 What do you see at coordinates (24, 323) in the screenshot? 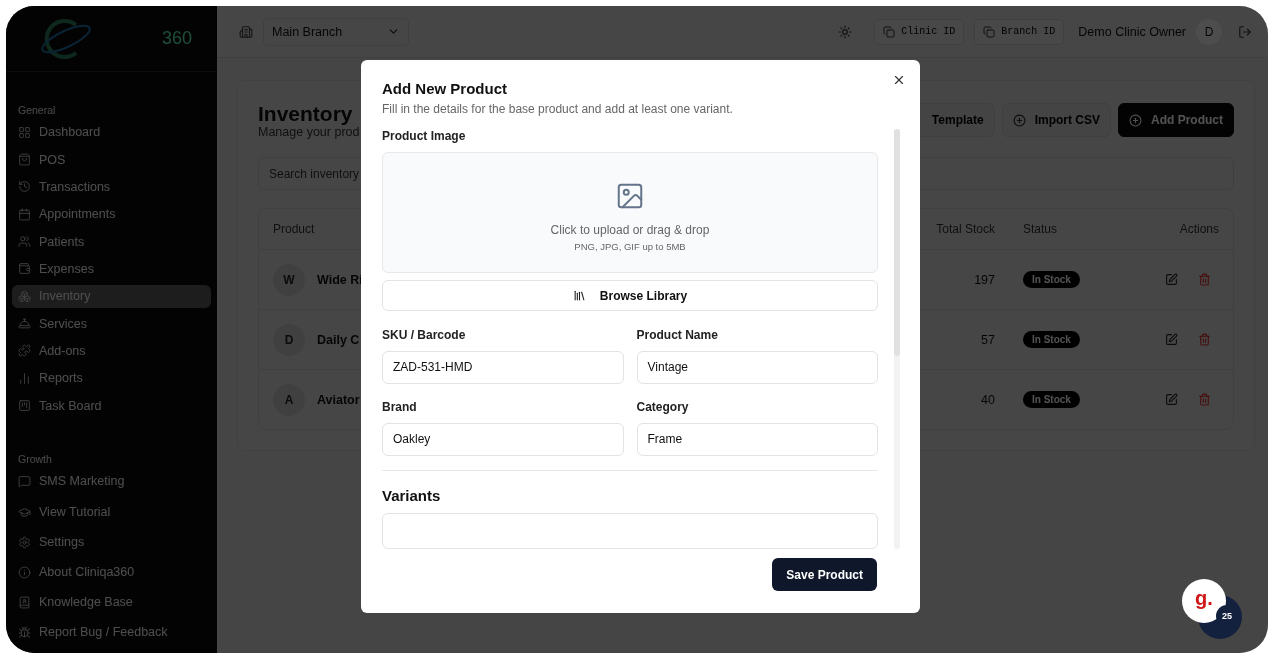
I see `bell-icon` at bounding box center [24, 323].